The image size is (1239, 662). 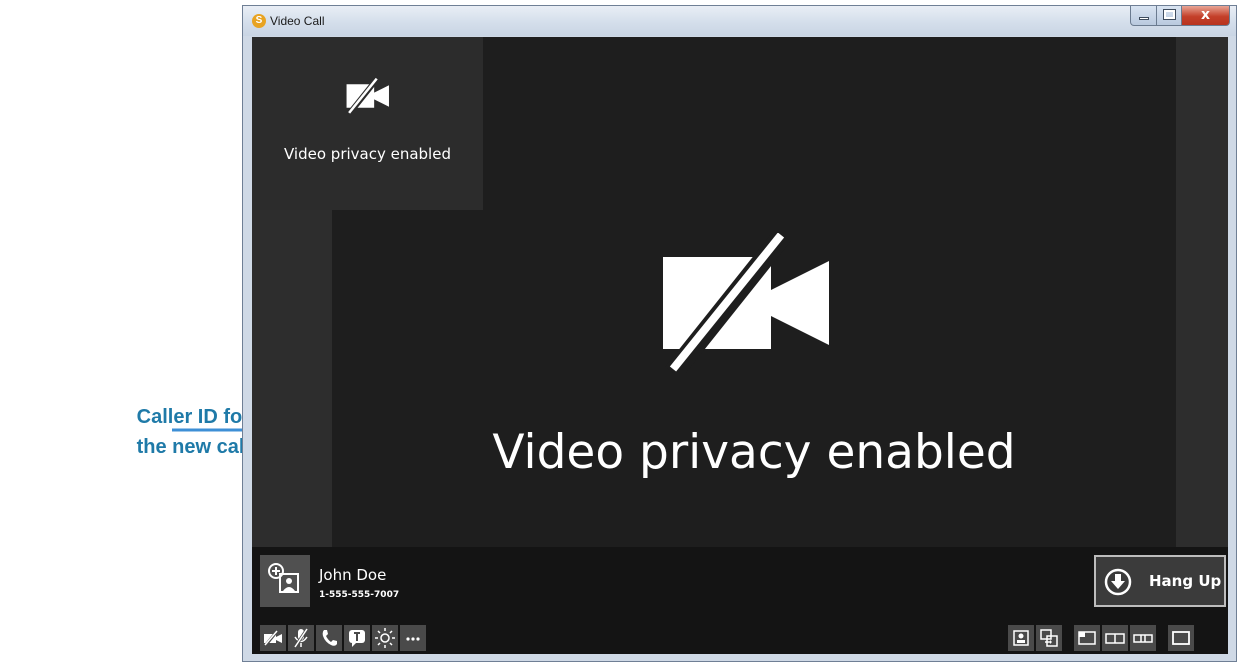 I want to click on caller-name: John Doe, so click(x=353, y=575).